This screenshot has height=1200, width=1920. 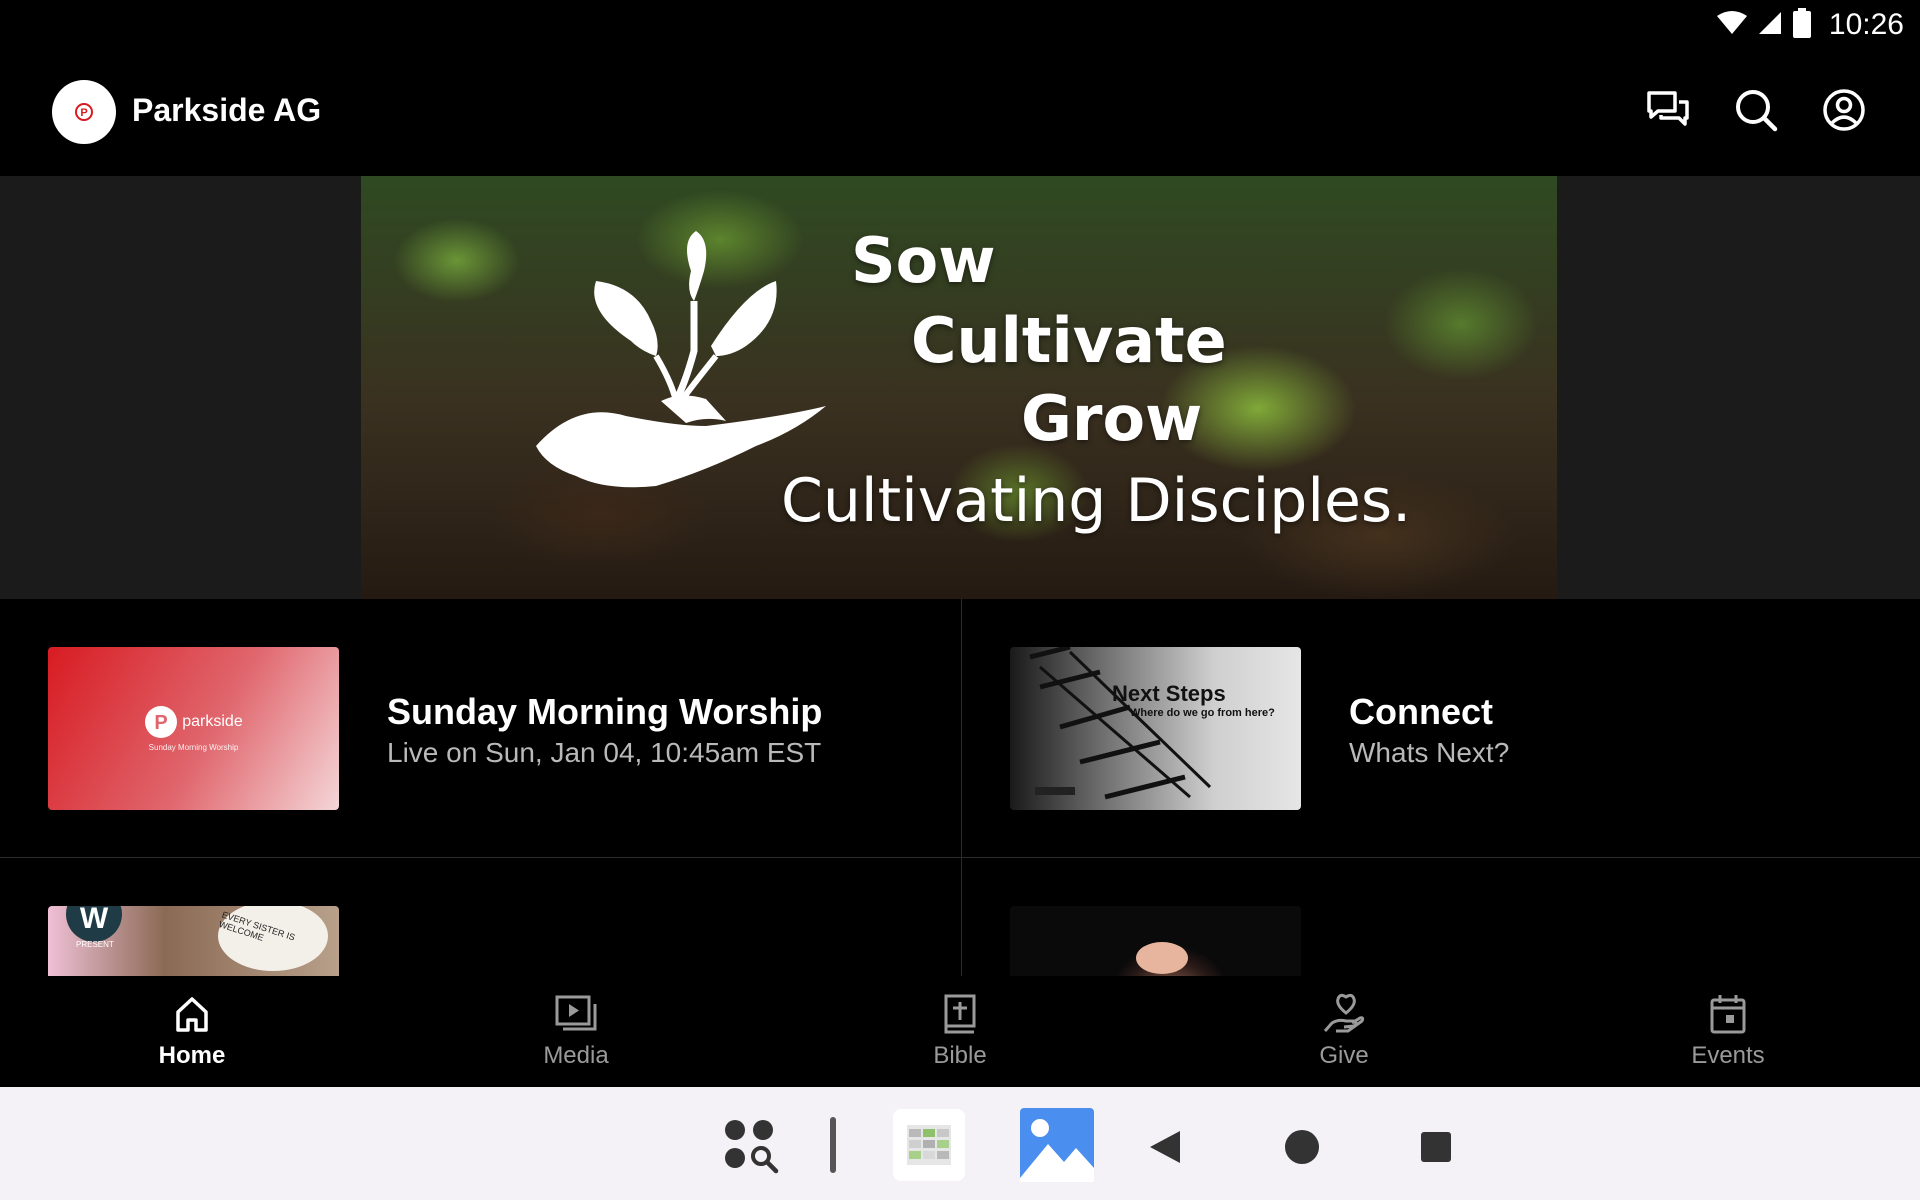 I want to click on back-button, so click(x=1165, y=1147).